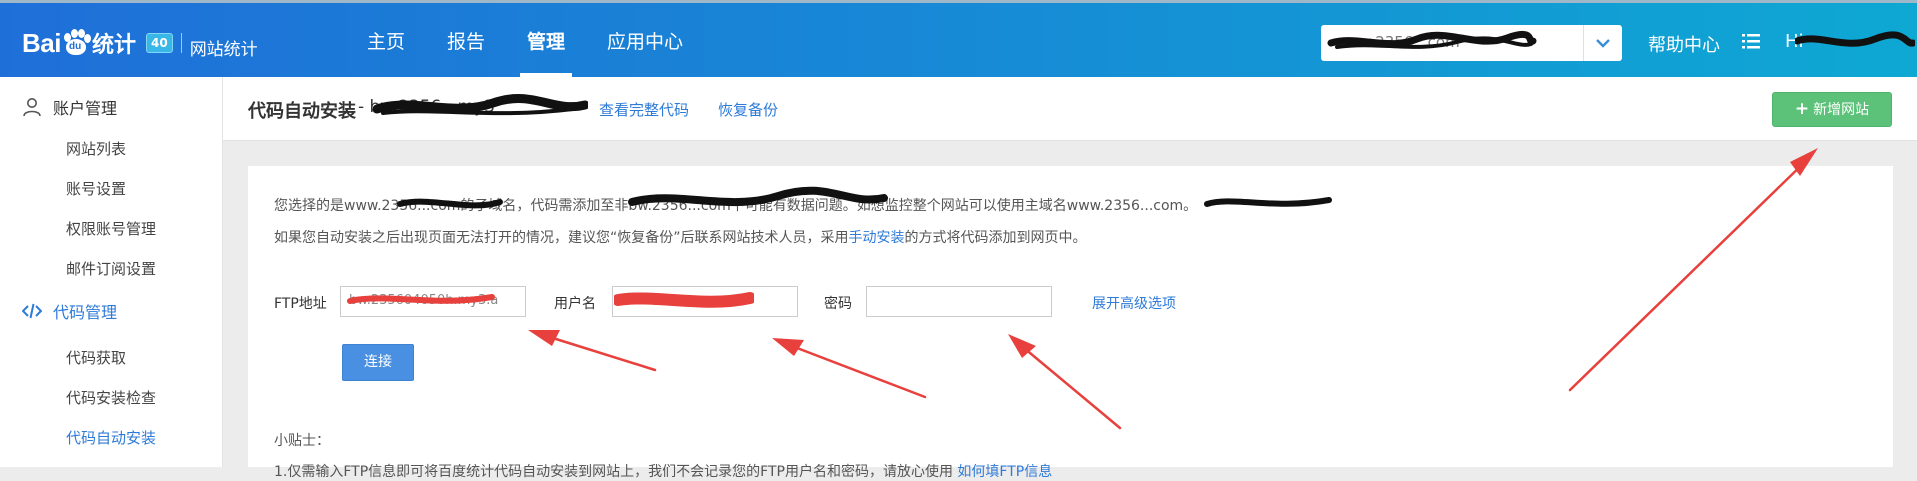 The height and width of the screenshot is (481, 1917). What do you see at coordinates (75, 46) in the screenshot?
I see `logo-paw-text: du` at bounding box center [75, 46].